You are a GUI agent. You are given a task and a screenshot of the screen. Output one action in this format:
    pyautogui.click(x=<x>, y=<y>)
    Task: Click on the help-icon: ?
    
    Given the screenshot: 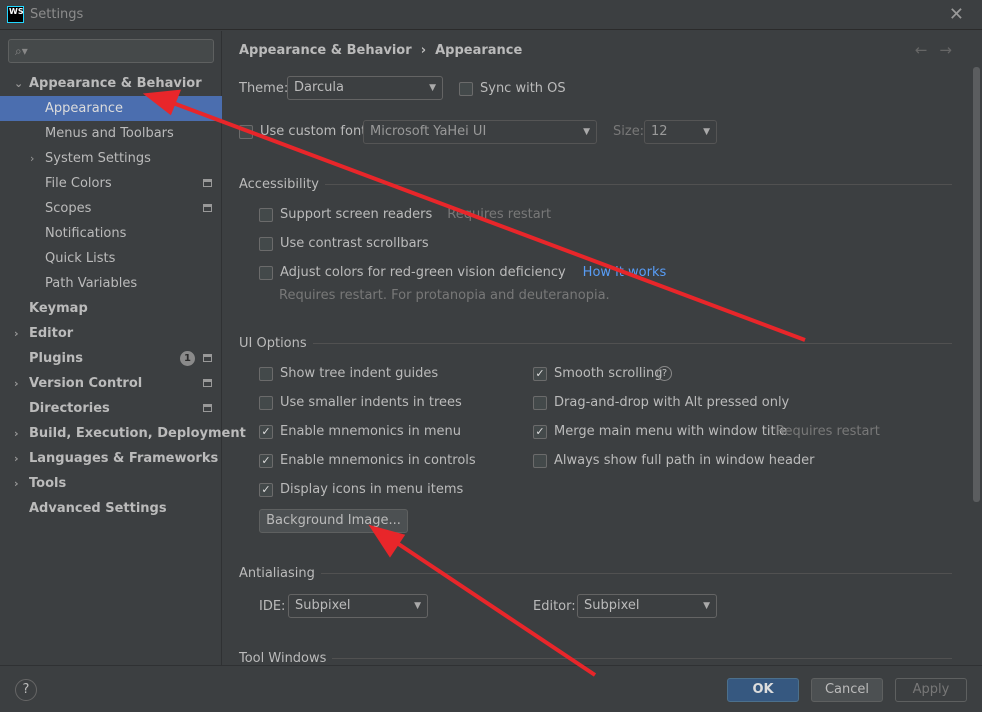 What is the action you would take?
    pyautogui.click(x=664, y=373)
    